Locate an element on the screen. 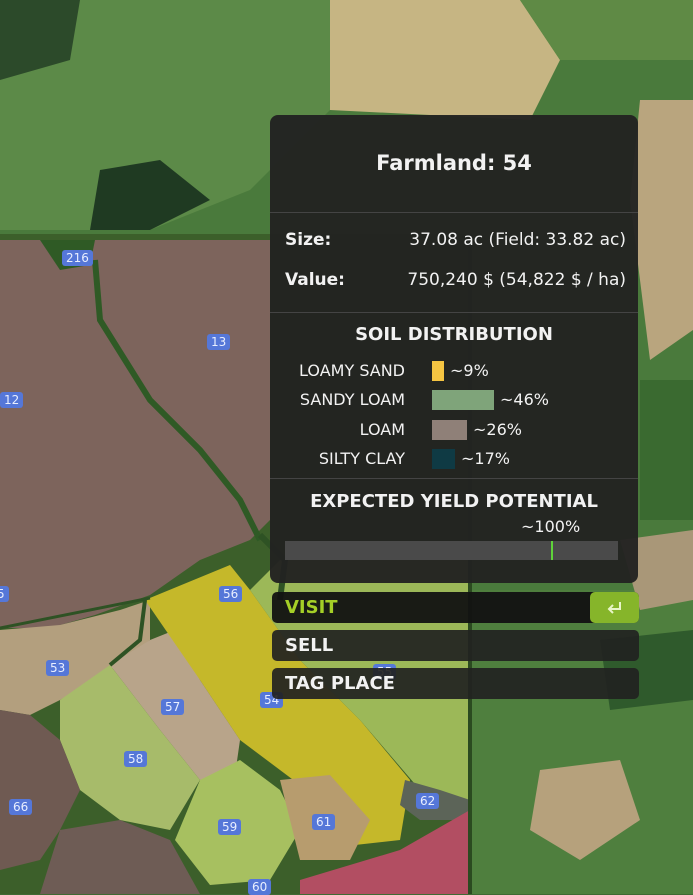 This screenshot has width=693, height=895. soil-percent: ~46% is located at coordinates (524, 399).